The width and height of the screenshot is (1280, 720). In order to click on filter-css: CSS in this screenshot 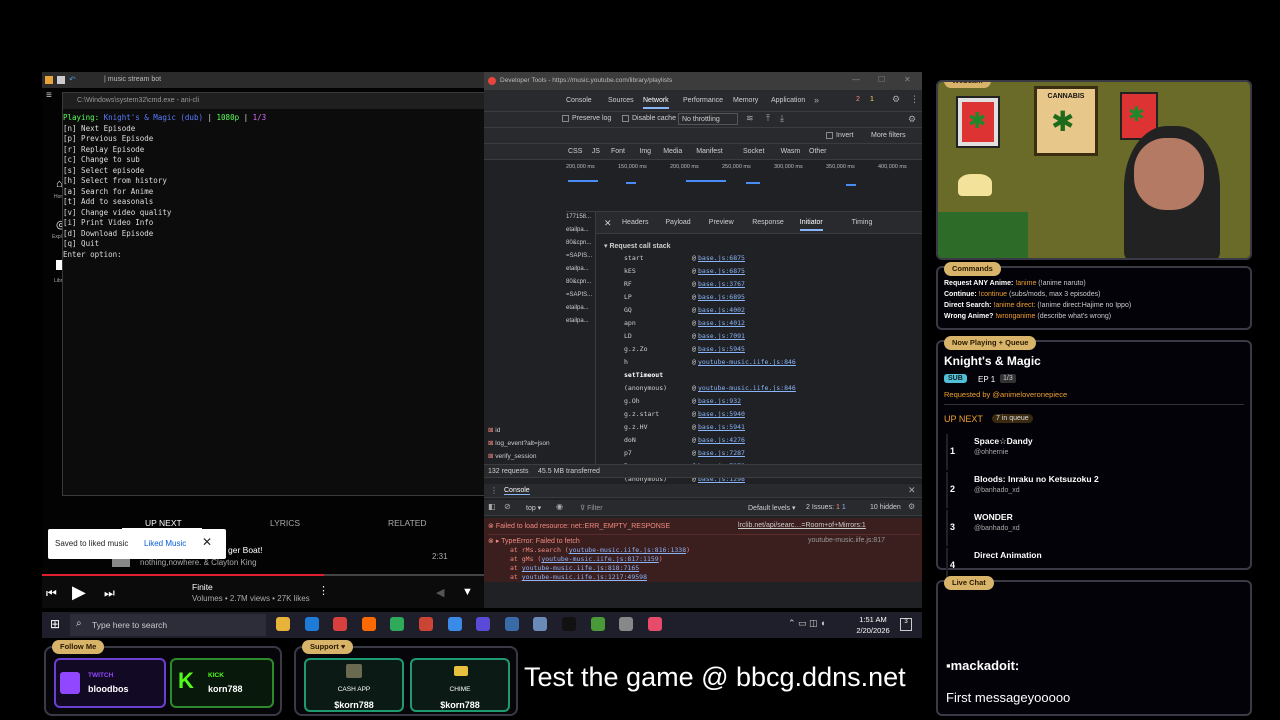, I will do `click(575, 151)`.